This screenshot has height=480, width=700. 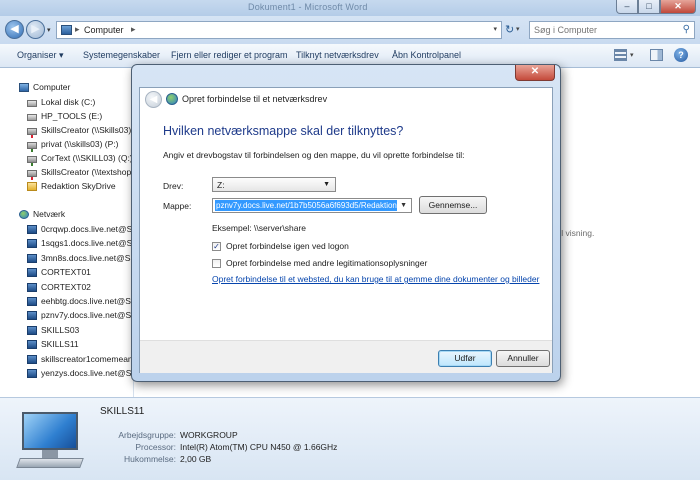 What do you see at coordinates (49, 214) in the screenshot?
I see `nav-network-label: Netværk` at bounding box center [49, 214].